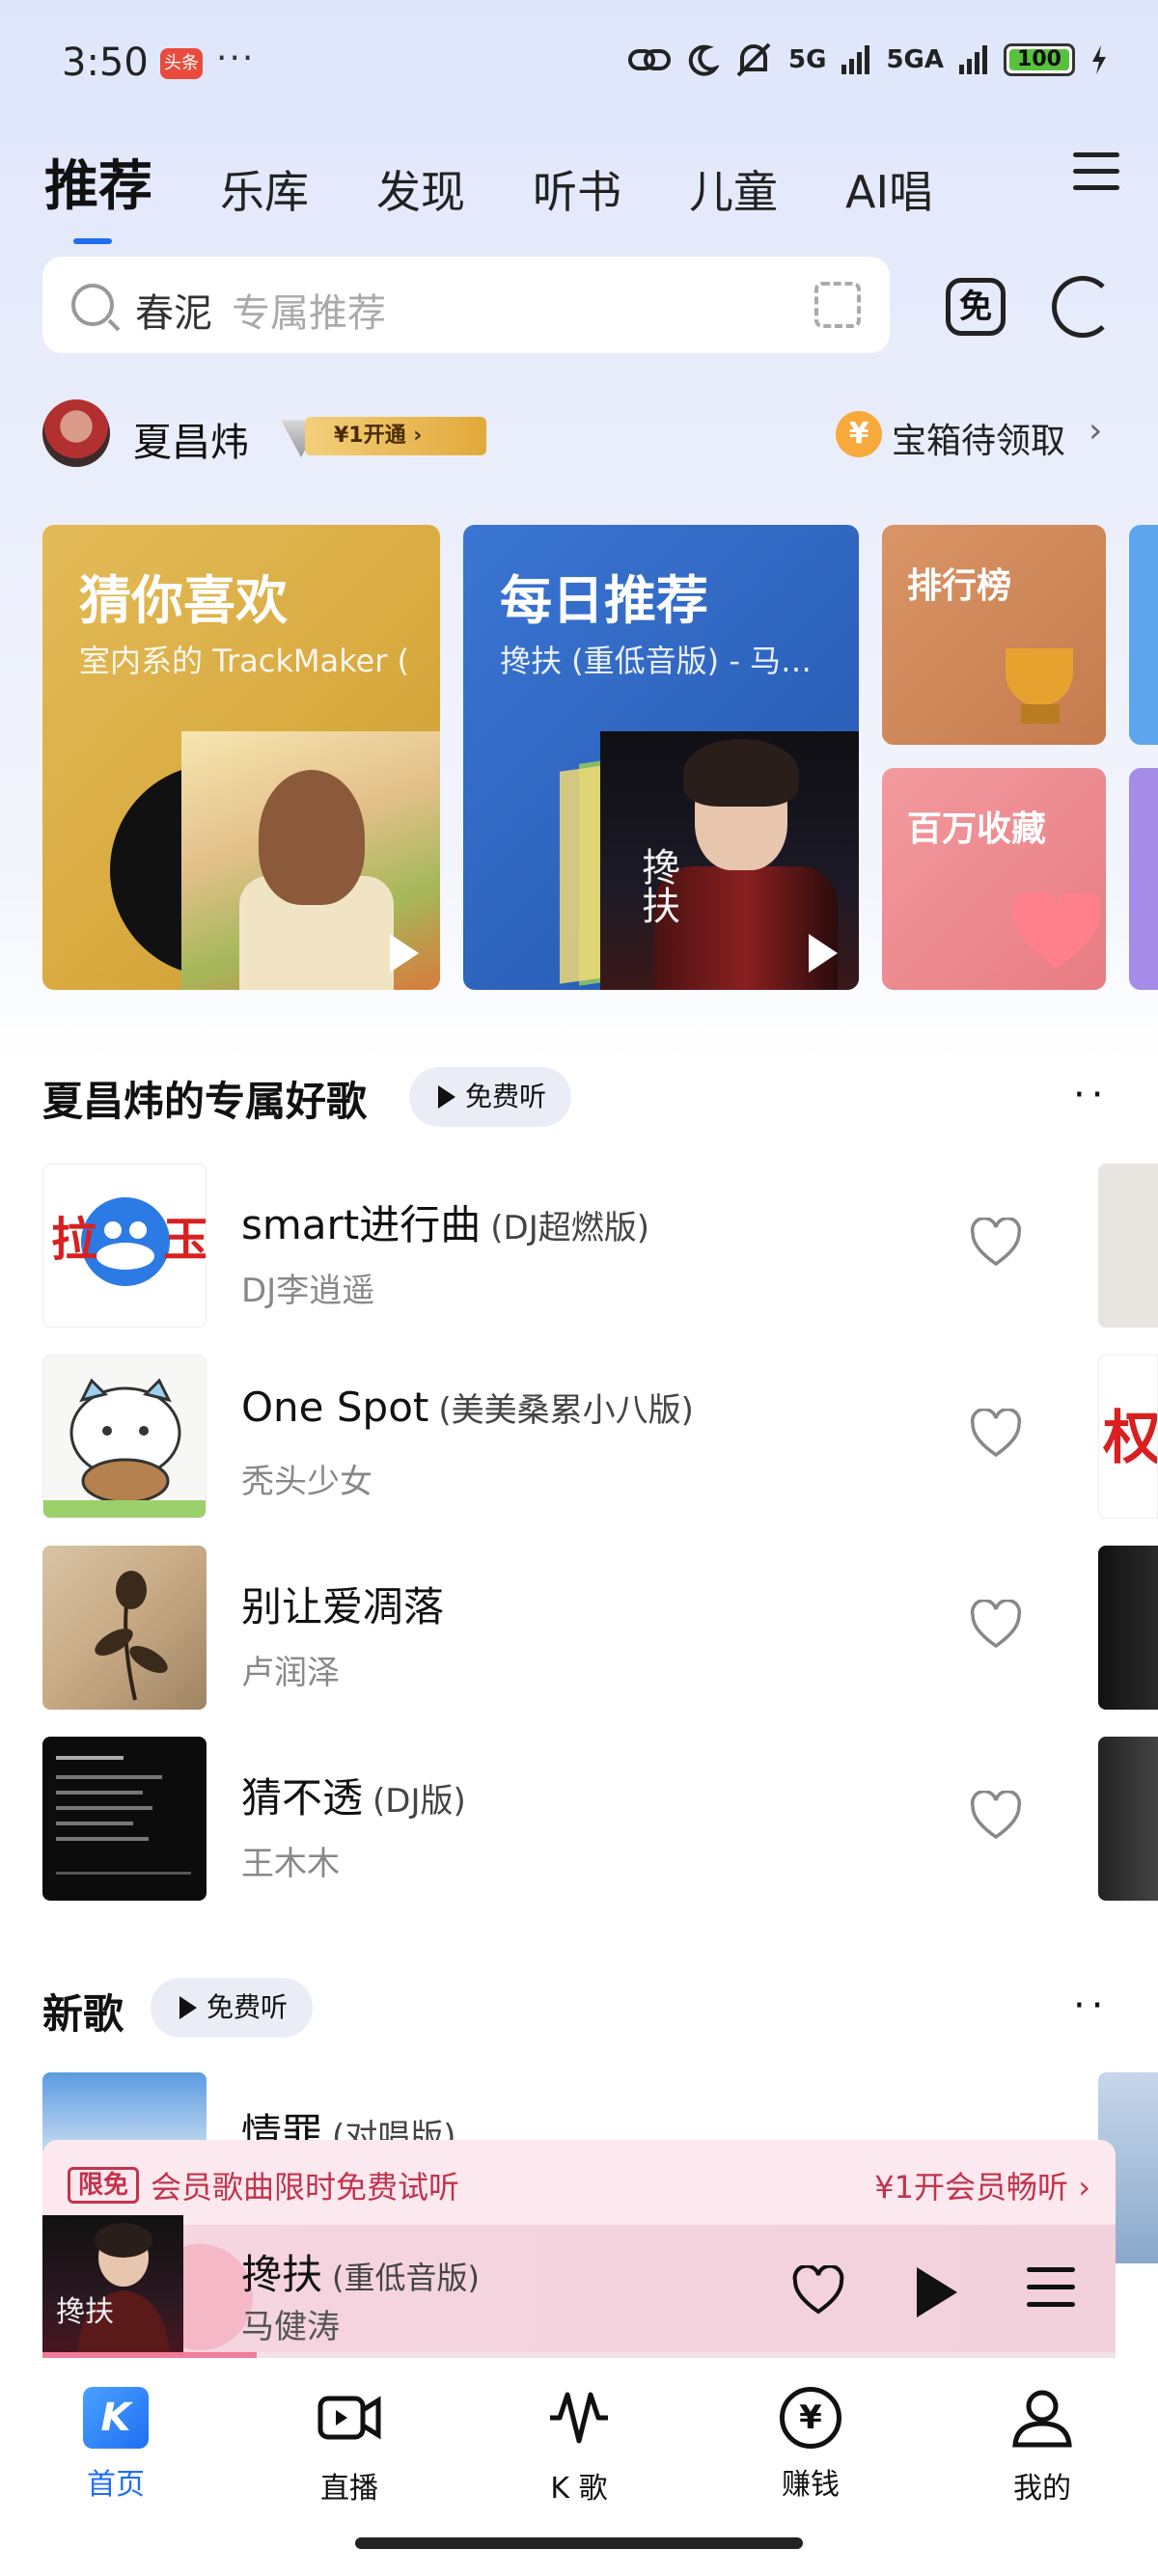 The width and height of the screenshot is (1158, 2576). Describe the element at coordinates (1042, 2489) in the screenshot. I see `nav-label: 我的` at that location.